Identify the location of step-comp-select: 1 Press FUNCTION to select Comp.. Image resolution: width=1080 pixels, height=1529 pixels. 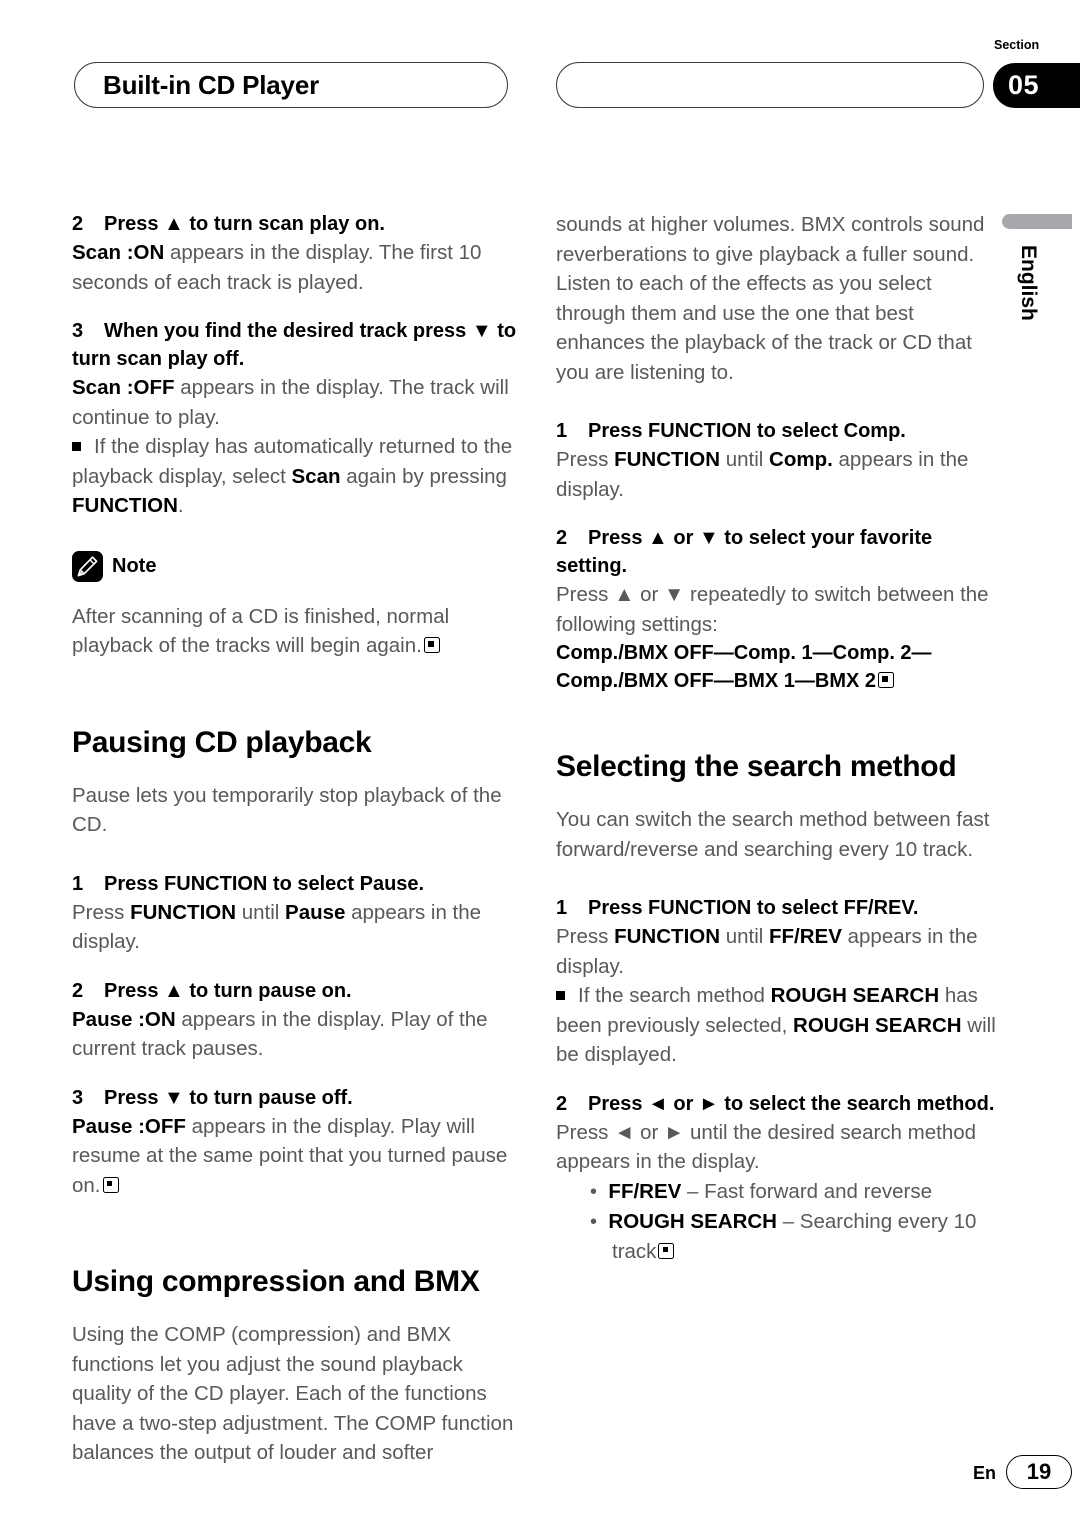
(780, 431).